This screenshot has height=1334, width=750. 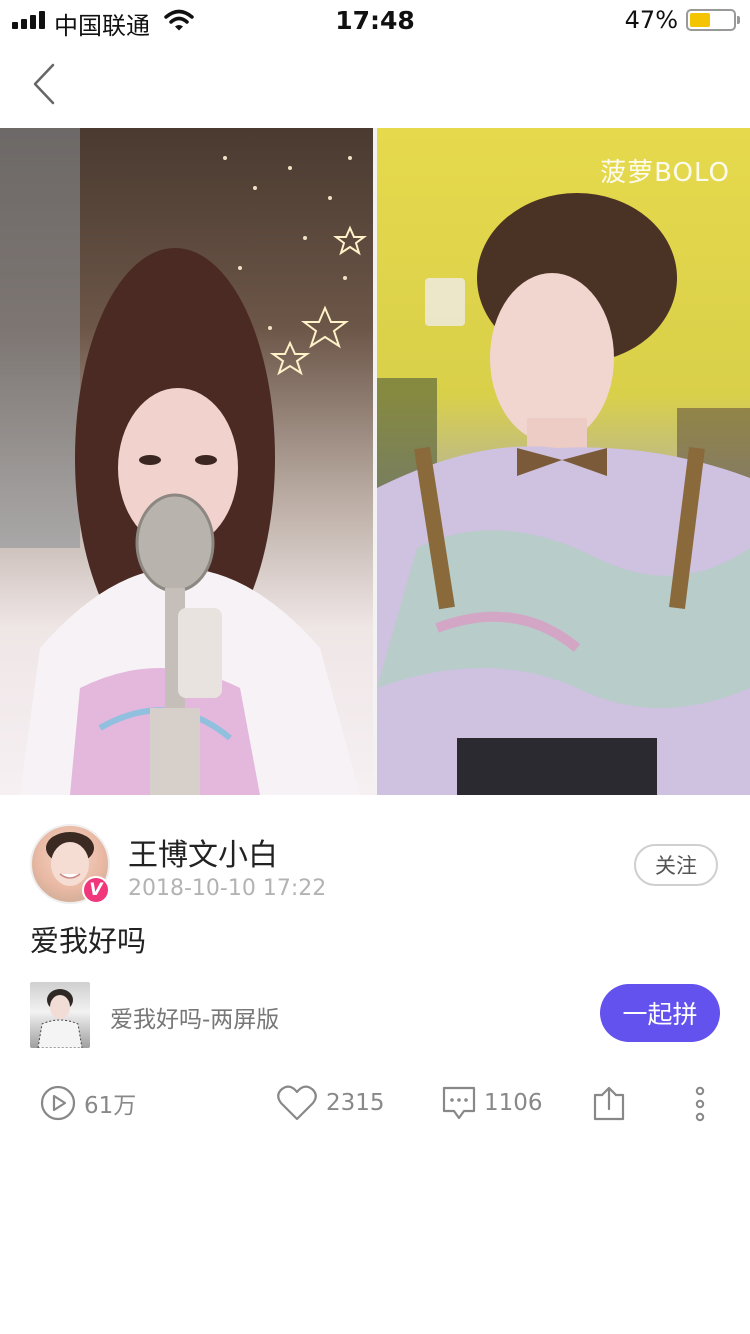 I want to click on join-duet-button: 一起拼, so click(x=660, y=1013).